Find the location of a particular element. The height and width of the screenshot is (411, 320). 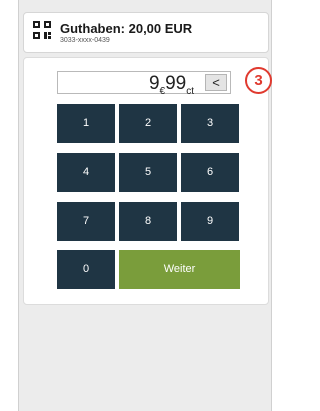

amount-euros: 9 is located at coordinates (154, 83).